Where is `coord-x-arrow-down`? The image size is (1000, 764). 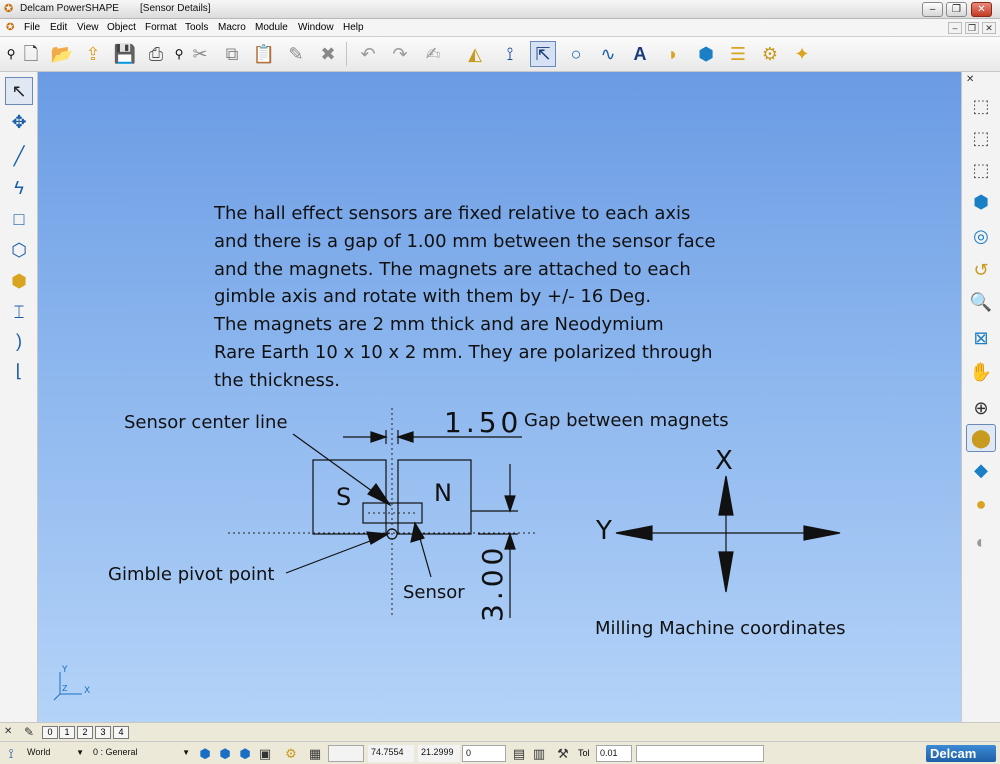
coord-x-arrow-down is located at coordinates (726, 572).